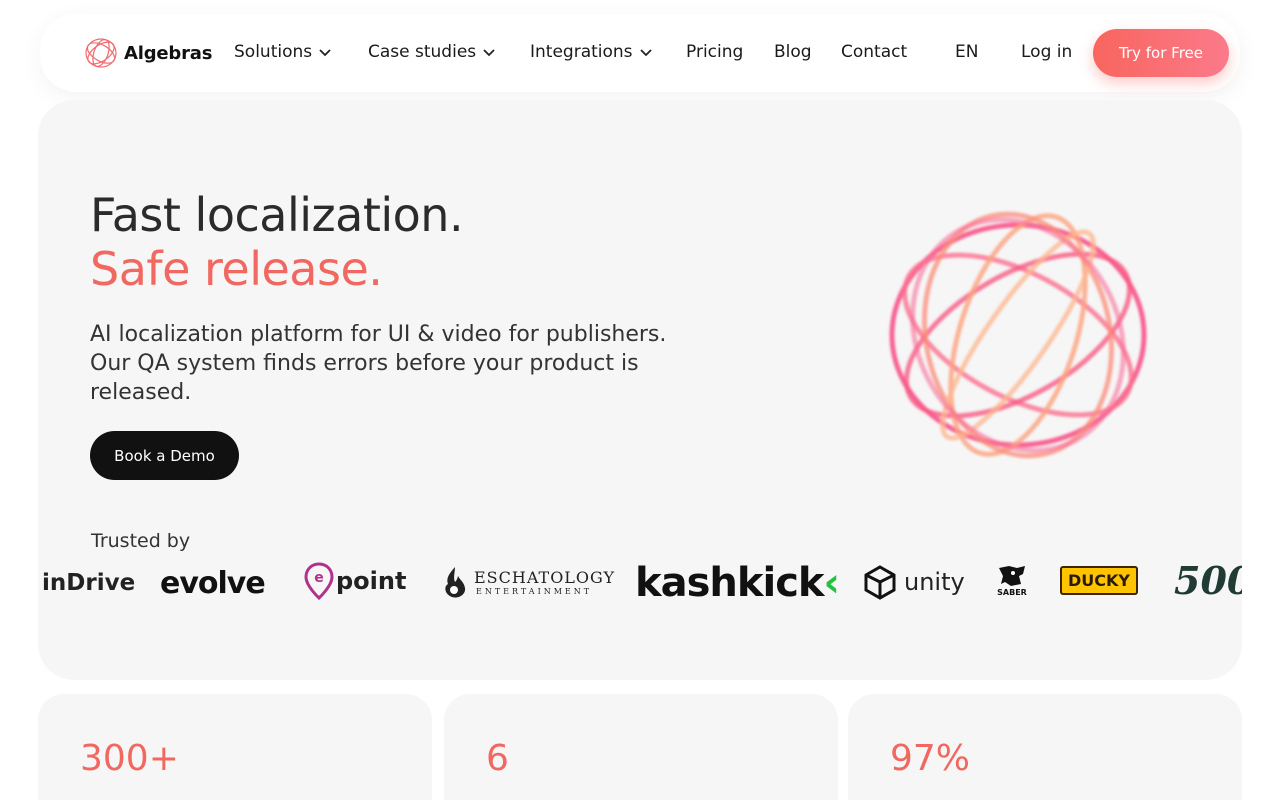 The image size is (1280, 800). I want to click on hero-title-line2: Safe release., so click(236, 269).